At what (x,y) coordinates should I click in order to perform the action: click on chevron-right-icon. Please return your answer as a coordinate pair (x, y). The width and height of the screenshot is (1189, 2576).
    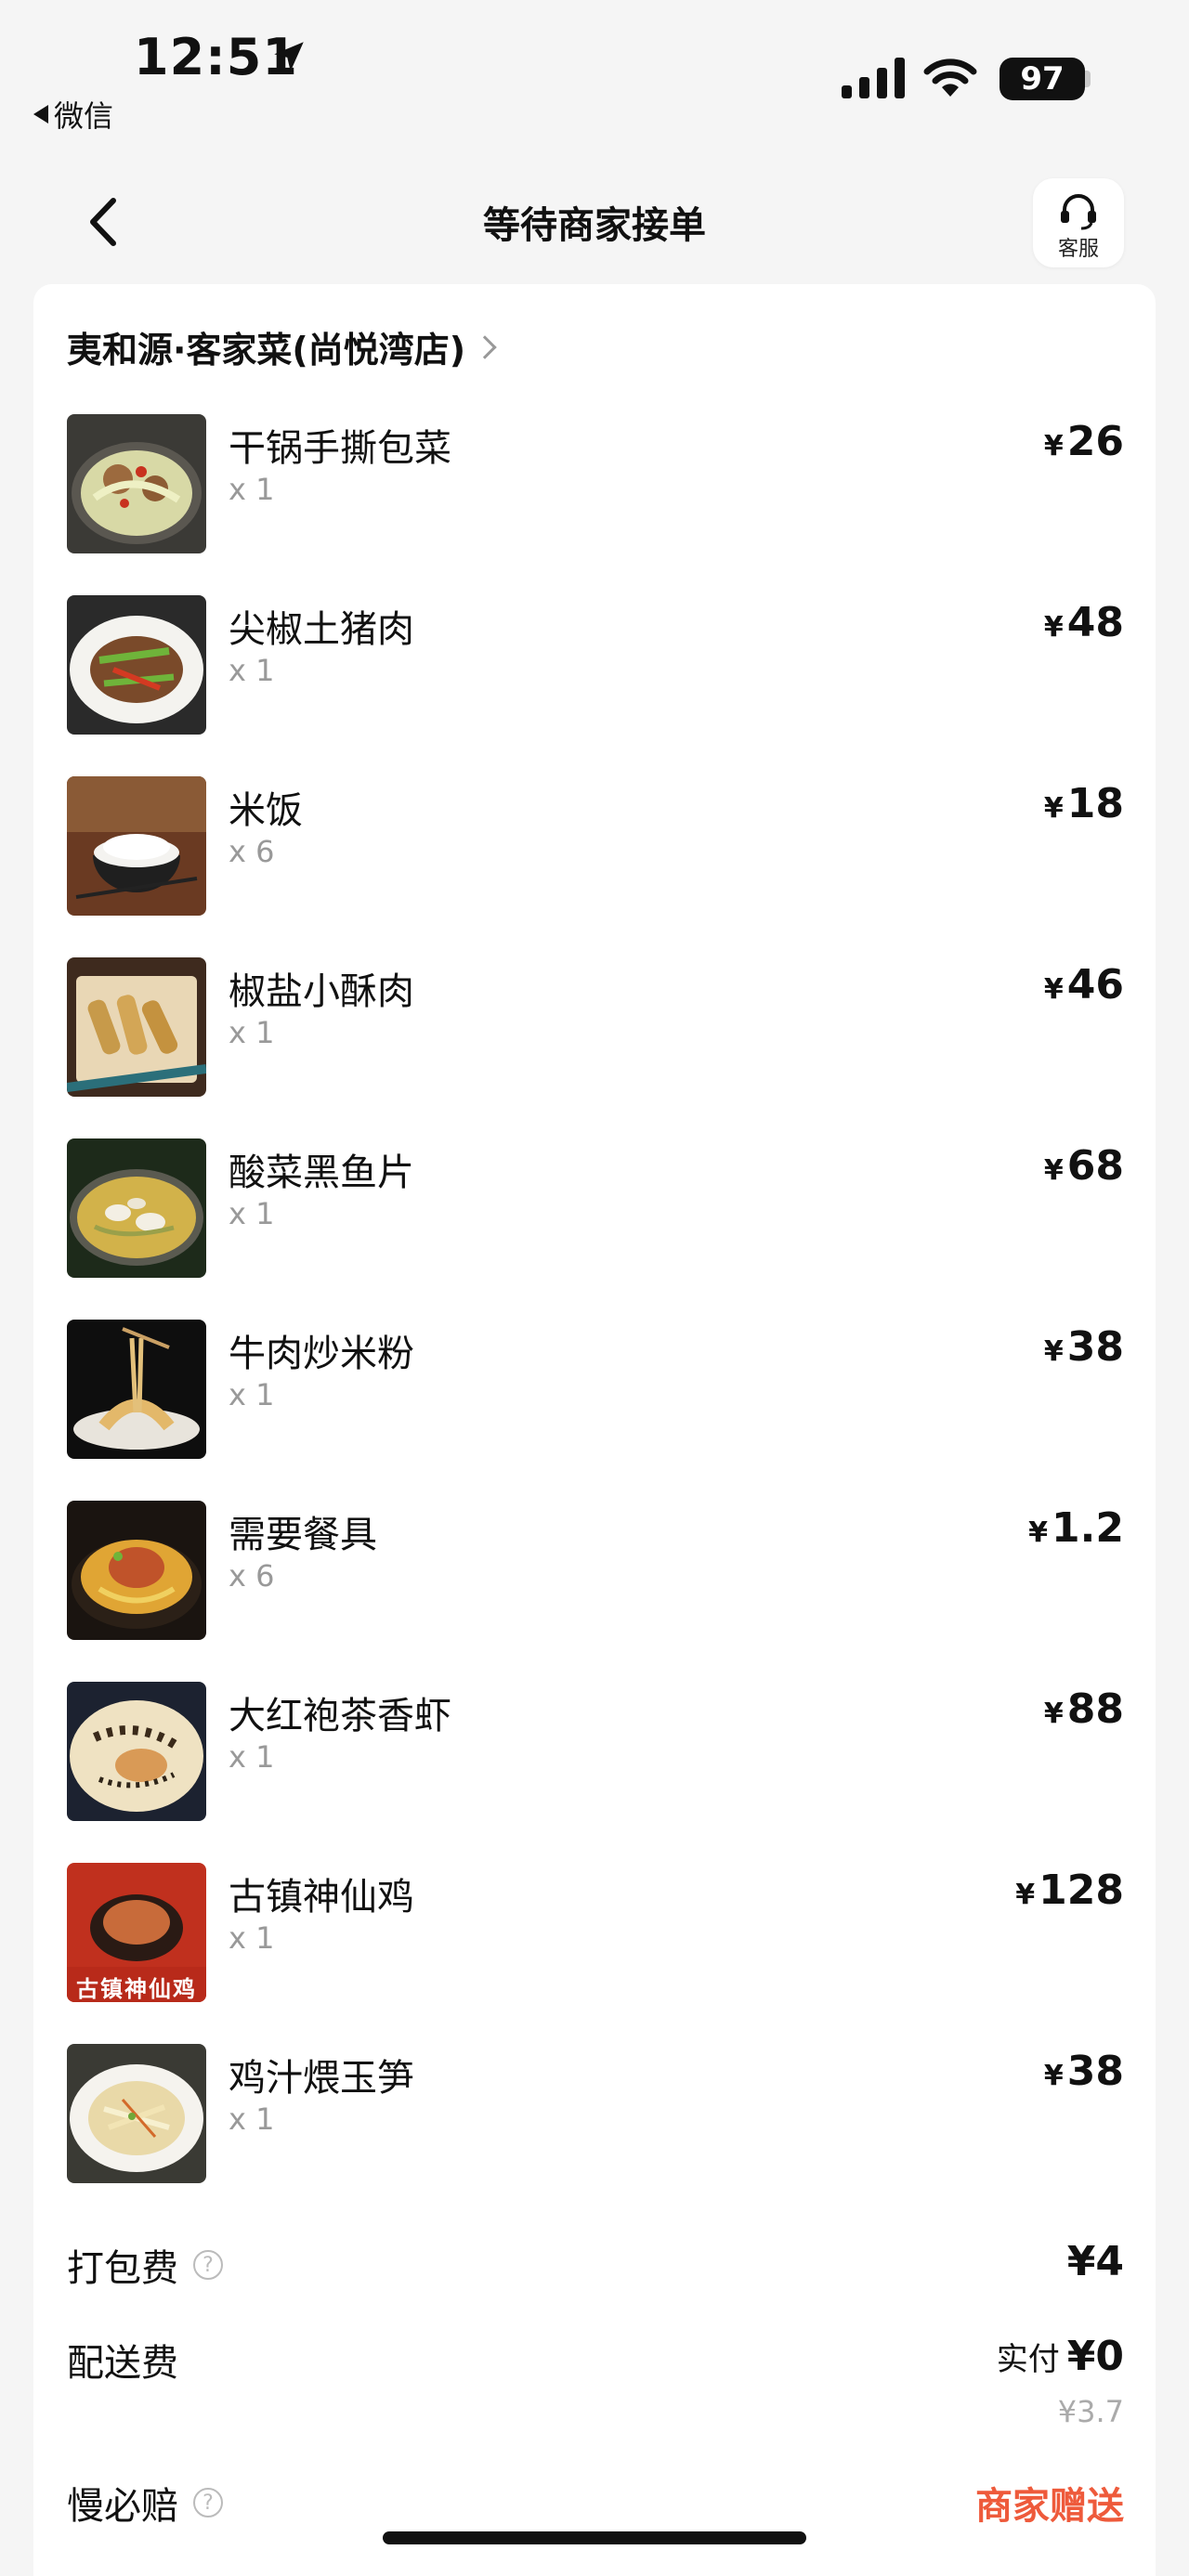
    Looking at the image, I should click on (485, 346).